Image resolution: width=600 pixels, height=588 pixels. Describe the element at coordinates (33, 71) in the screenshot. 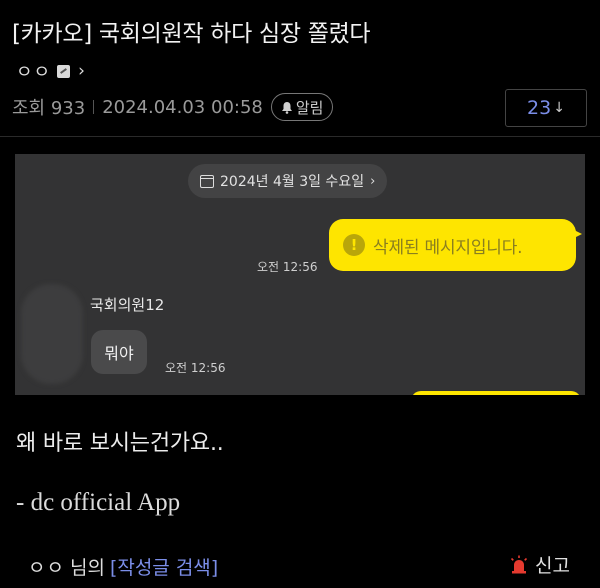

I see `author-name: ㅇㅇ` at that location.